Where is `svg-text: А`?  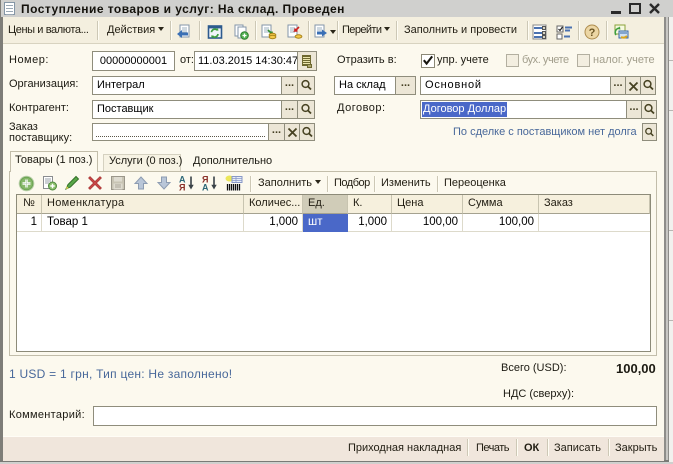
svg-text: А is located at coordinates (205, 187).